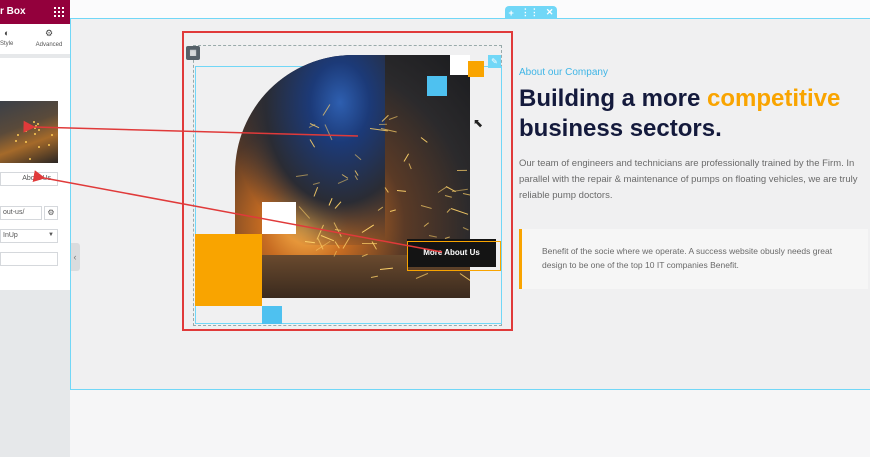 This screenshot has height=457, width=870. I want to click on add-section-icon: +, so click(511, 13).